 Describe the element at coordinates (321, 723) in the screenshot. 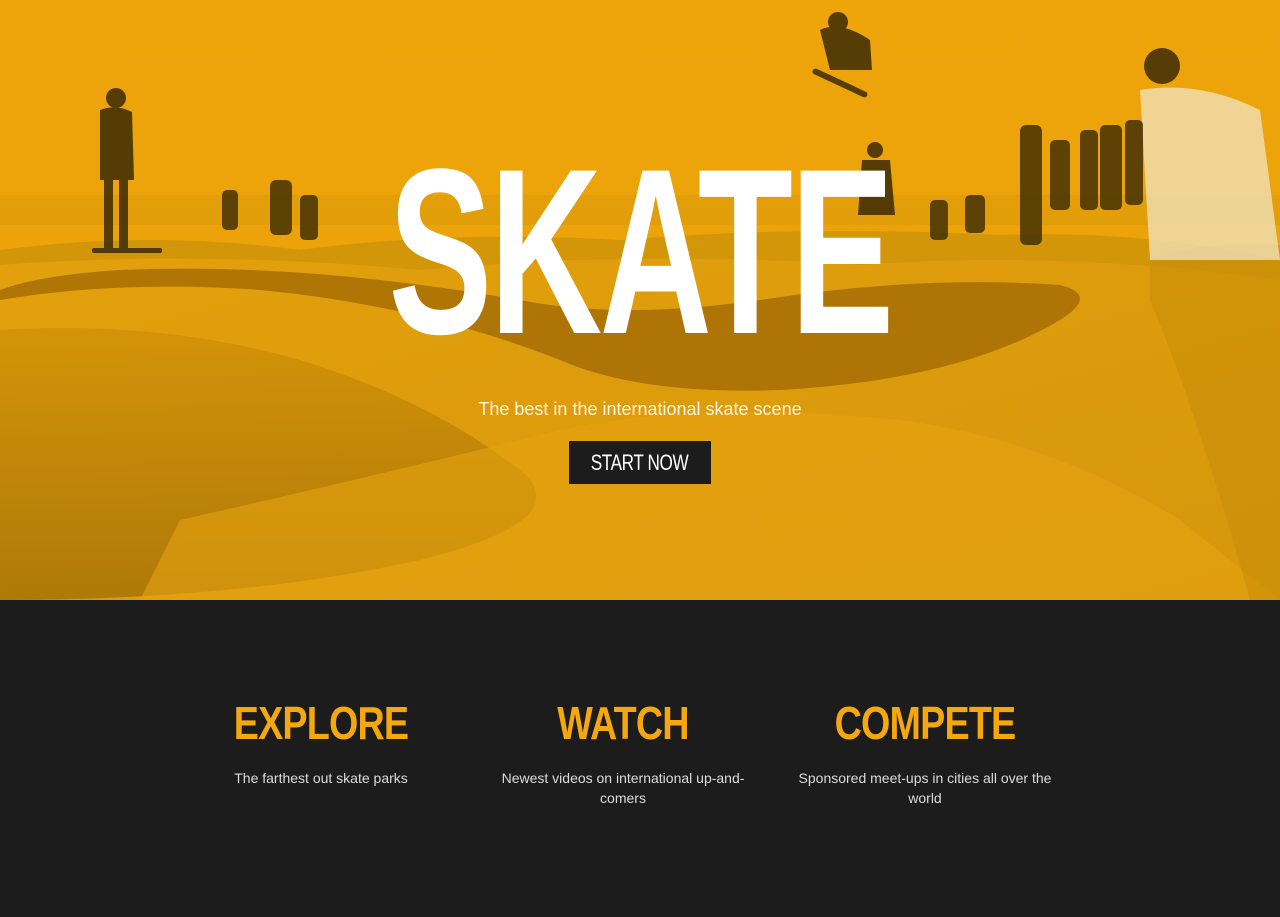

I see `feature-title-explore: EXPLORE` at that location.